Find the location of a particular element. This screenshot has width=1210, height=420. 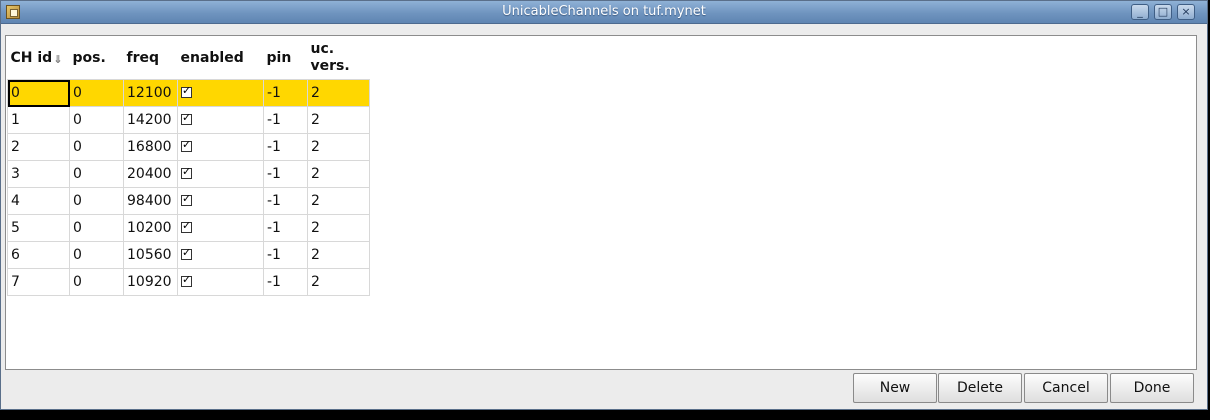

column-header-pos: pos. is located at coordinates (97, 58).